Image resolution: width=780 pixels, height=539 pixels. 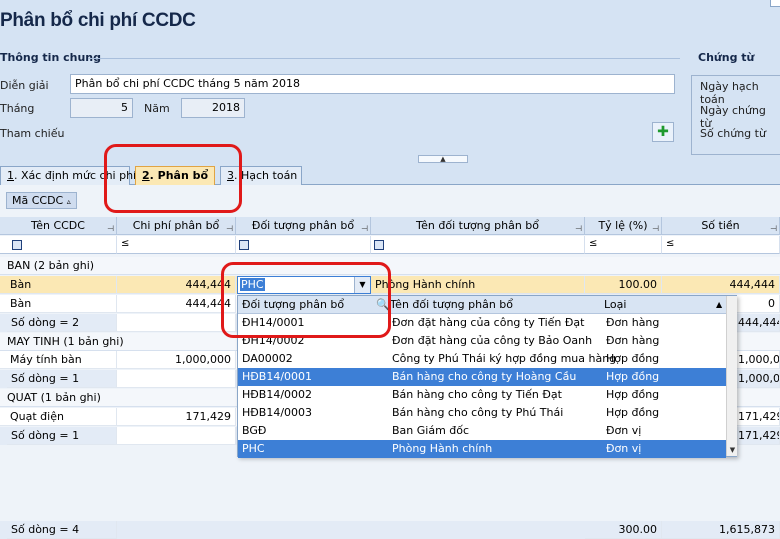 I want to click on collapse-toggle: ▲, so click(x=443, y=159).